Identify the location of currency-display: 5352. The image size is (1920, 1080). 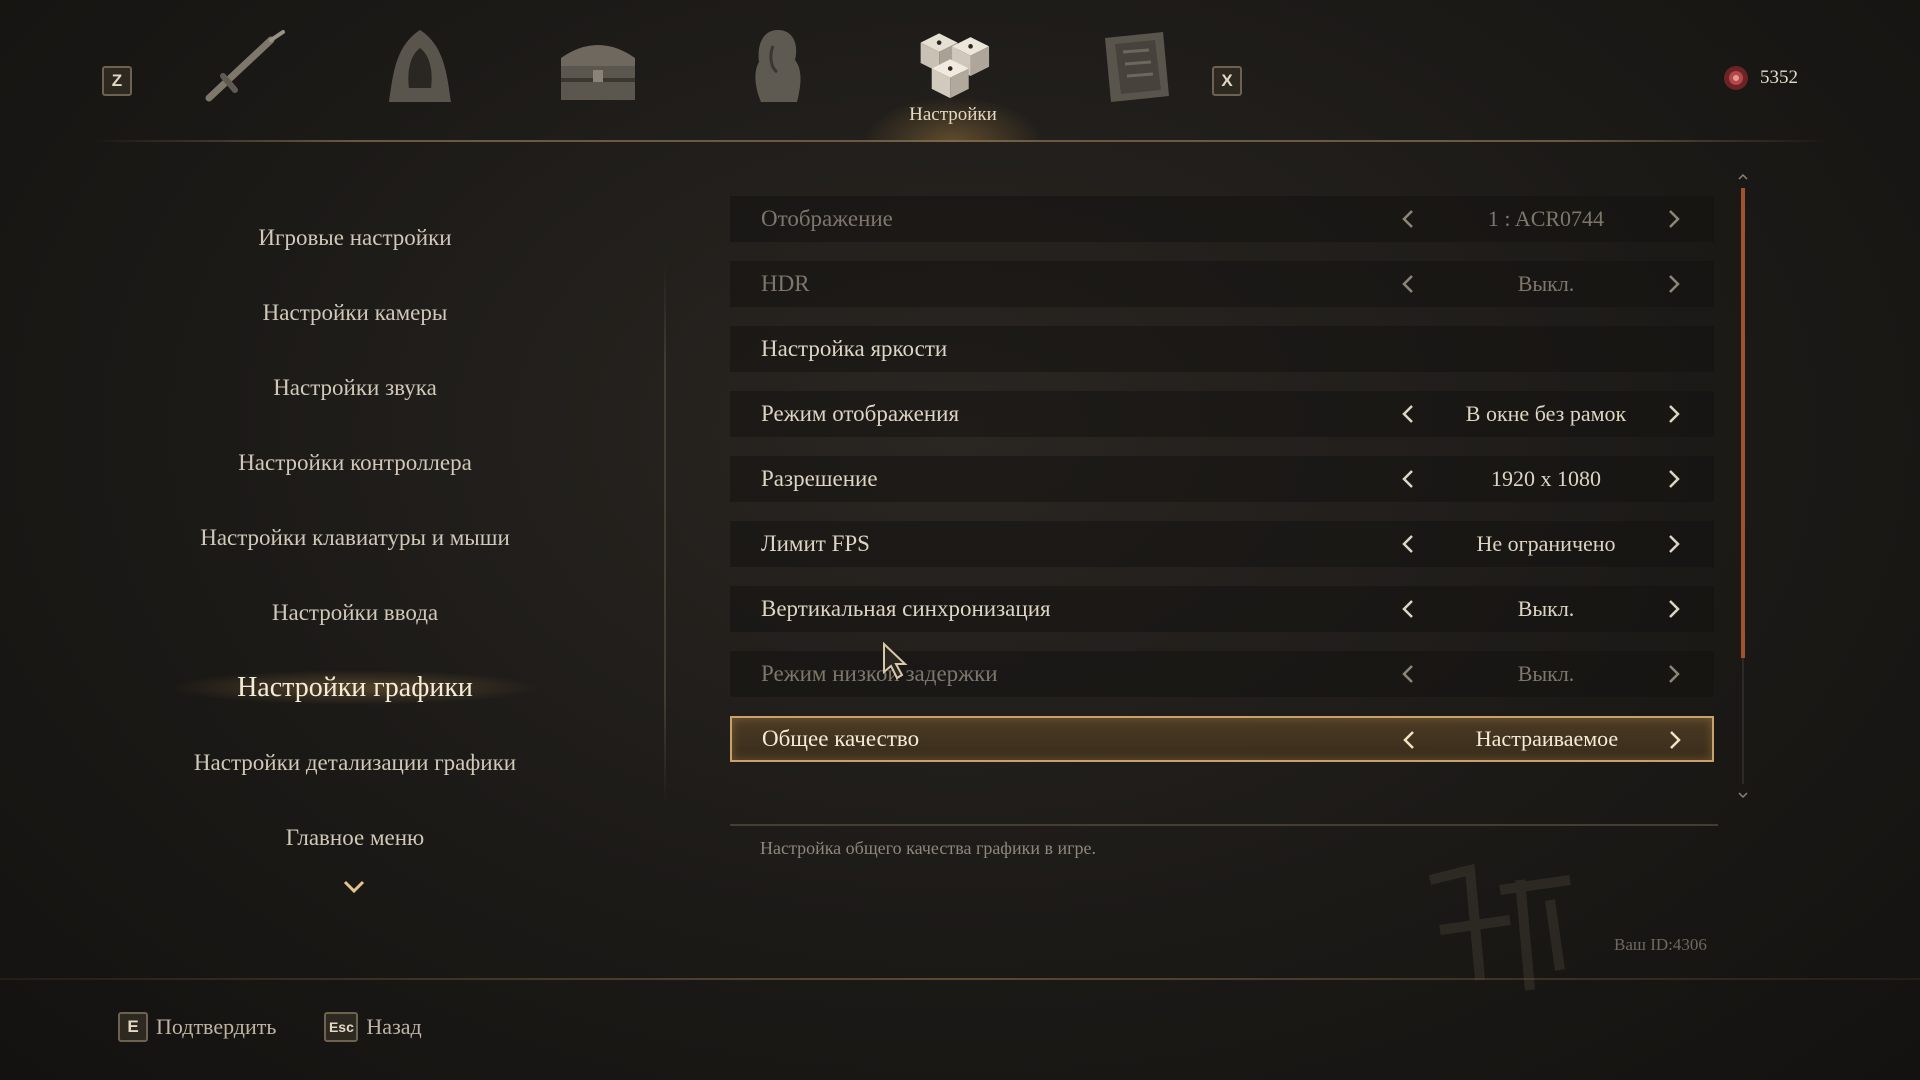
(1760, 78).